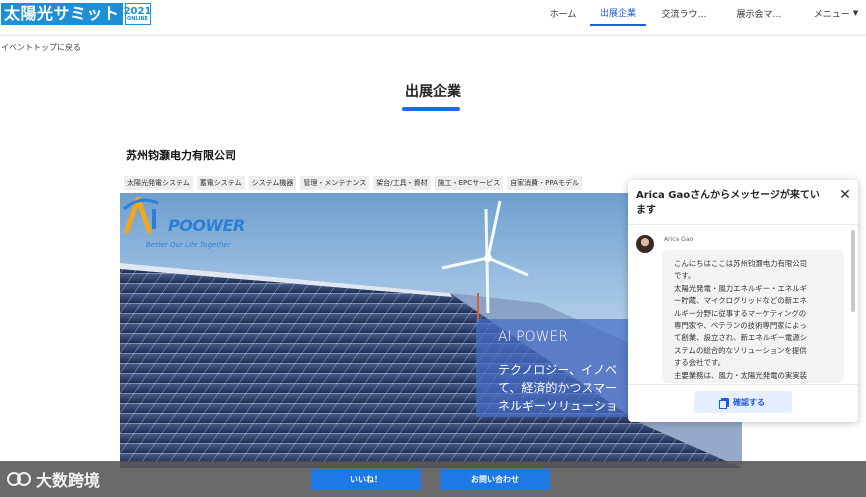 The width and height of the screenshot is (866, 497). What do you see at coordinates (831, 14) in the screenshot?
I see `menu-label: メニュー` at bounding box center [831, 14].